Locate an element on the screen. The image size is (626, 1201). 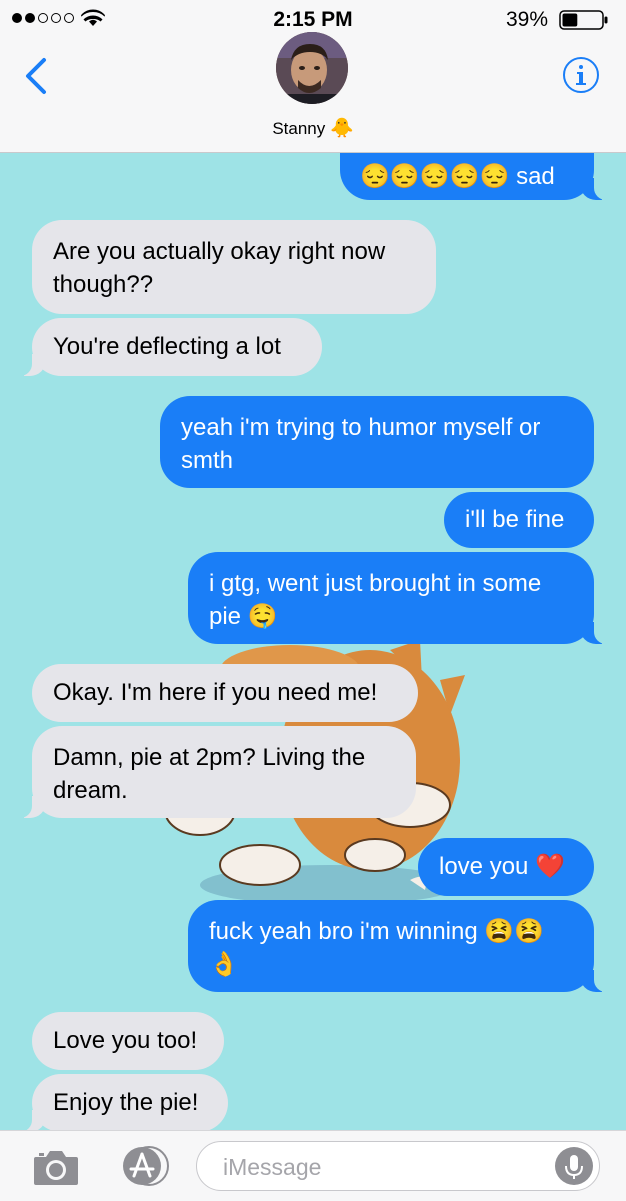
message-input-container is located at coordinates (398, 1166).